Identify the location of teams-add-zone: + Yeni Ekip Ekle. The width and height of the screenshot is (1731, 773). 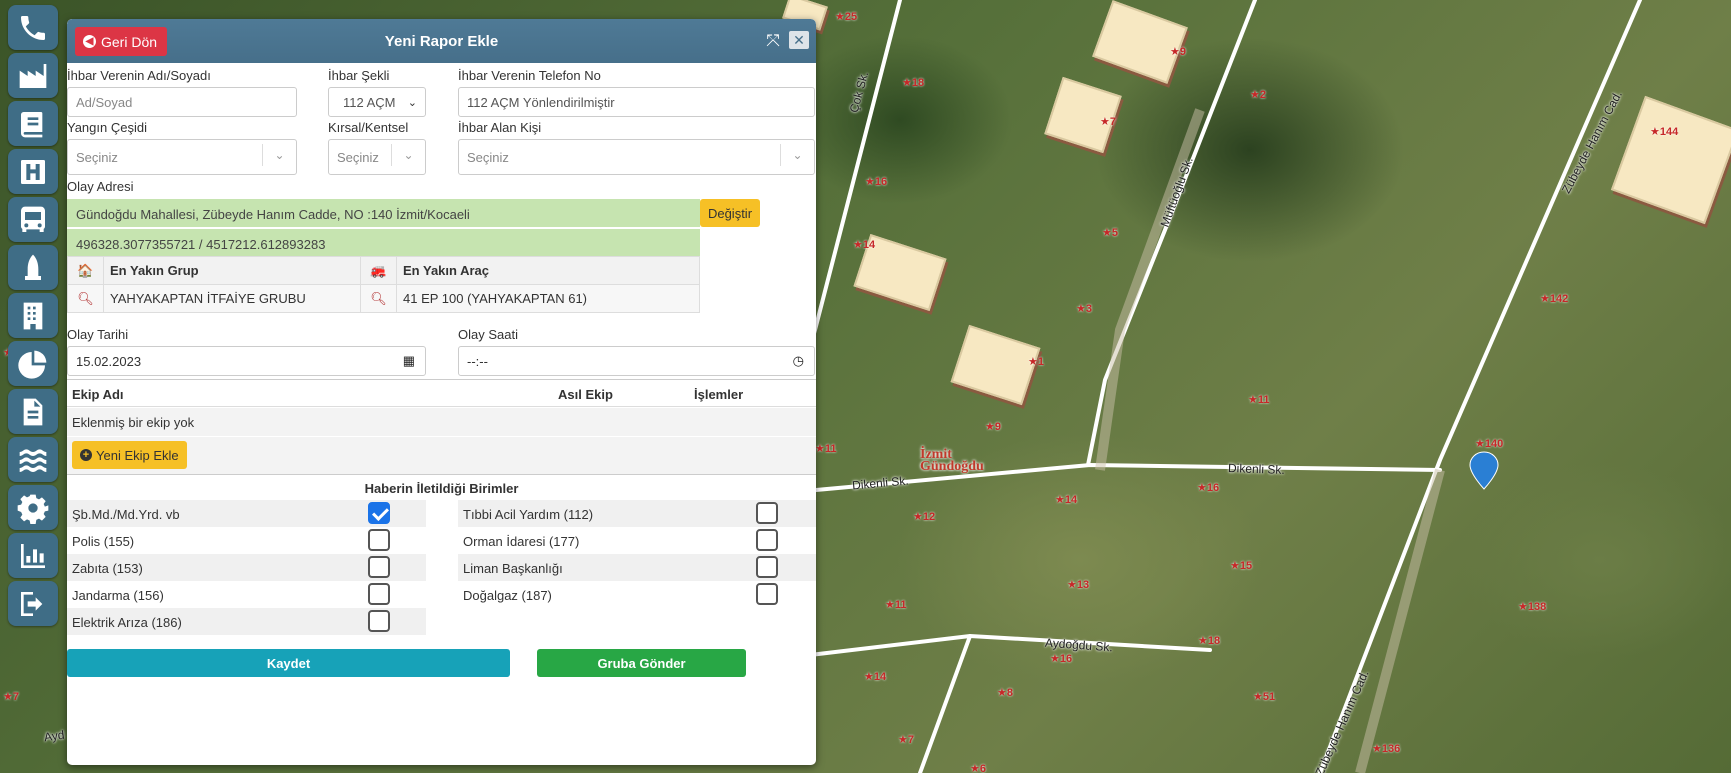
(441, 456).